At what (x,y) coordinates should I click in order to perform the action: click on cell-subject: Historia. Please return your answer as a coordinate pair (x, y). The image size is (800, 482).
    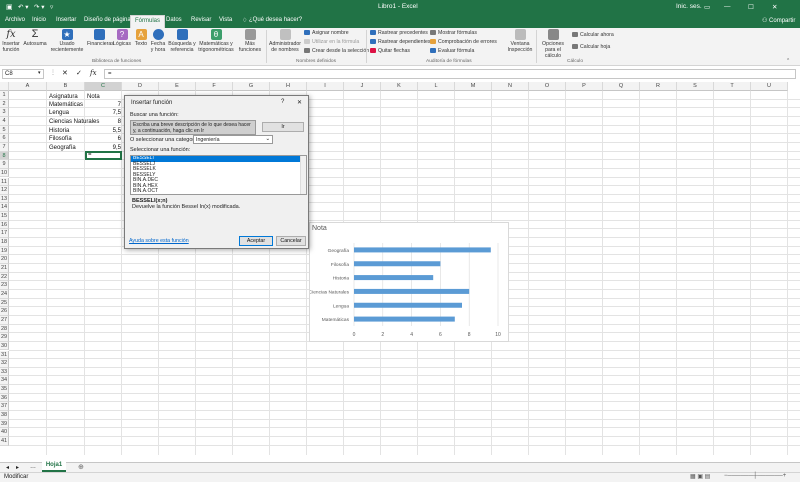
    Looking at the image, I should click on (59, 131).